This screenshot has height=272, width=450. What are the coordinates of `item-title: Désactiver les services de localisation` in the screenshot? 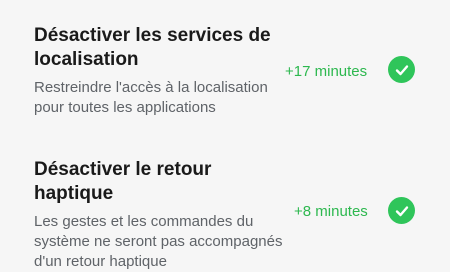 It's located at (152, 47).